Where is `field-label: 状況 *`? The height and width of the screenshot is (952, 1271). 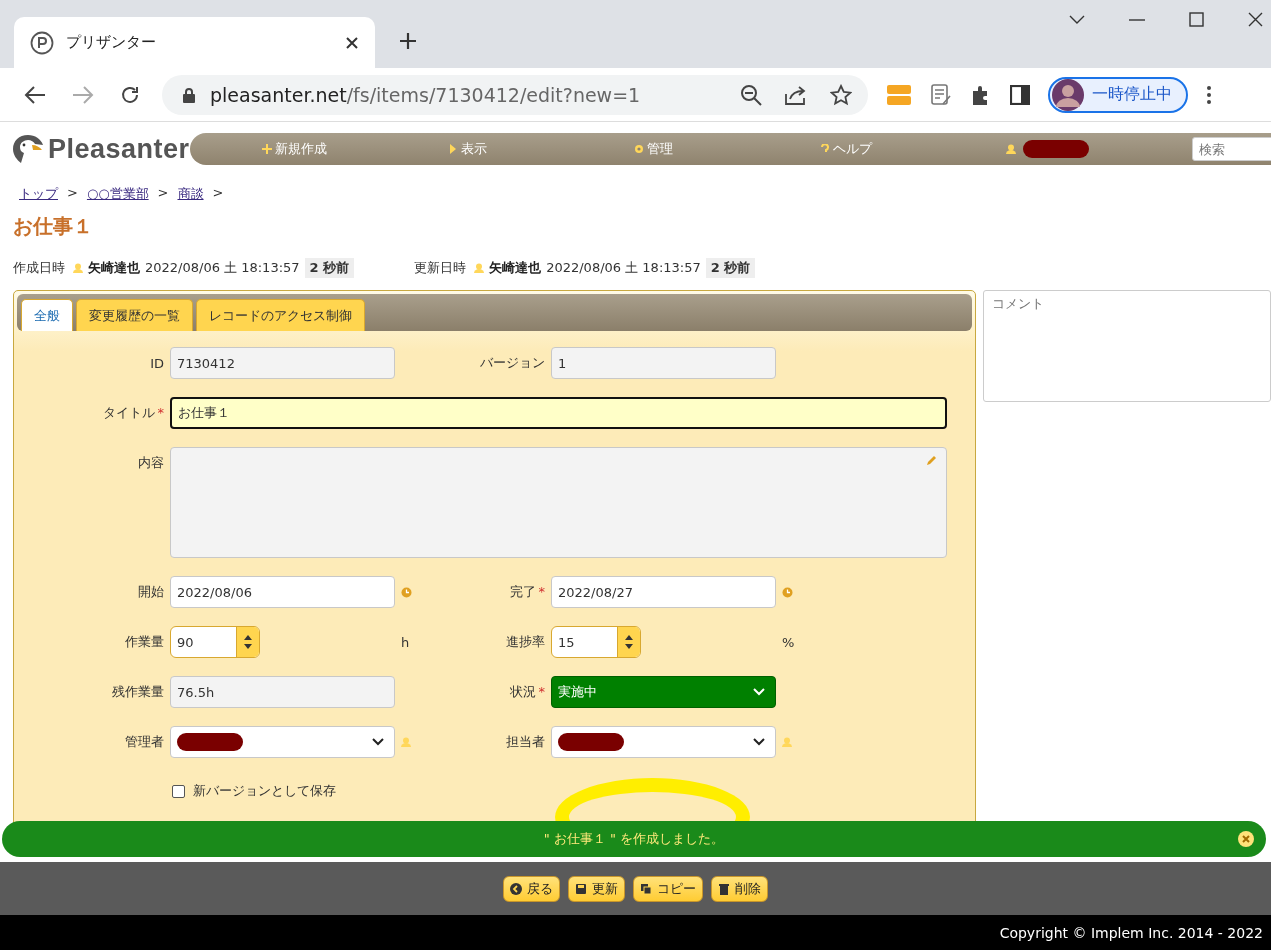 field-label: 状況 * is located at coordinates (526, 692).